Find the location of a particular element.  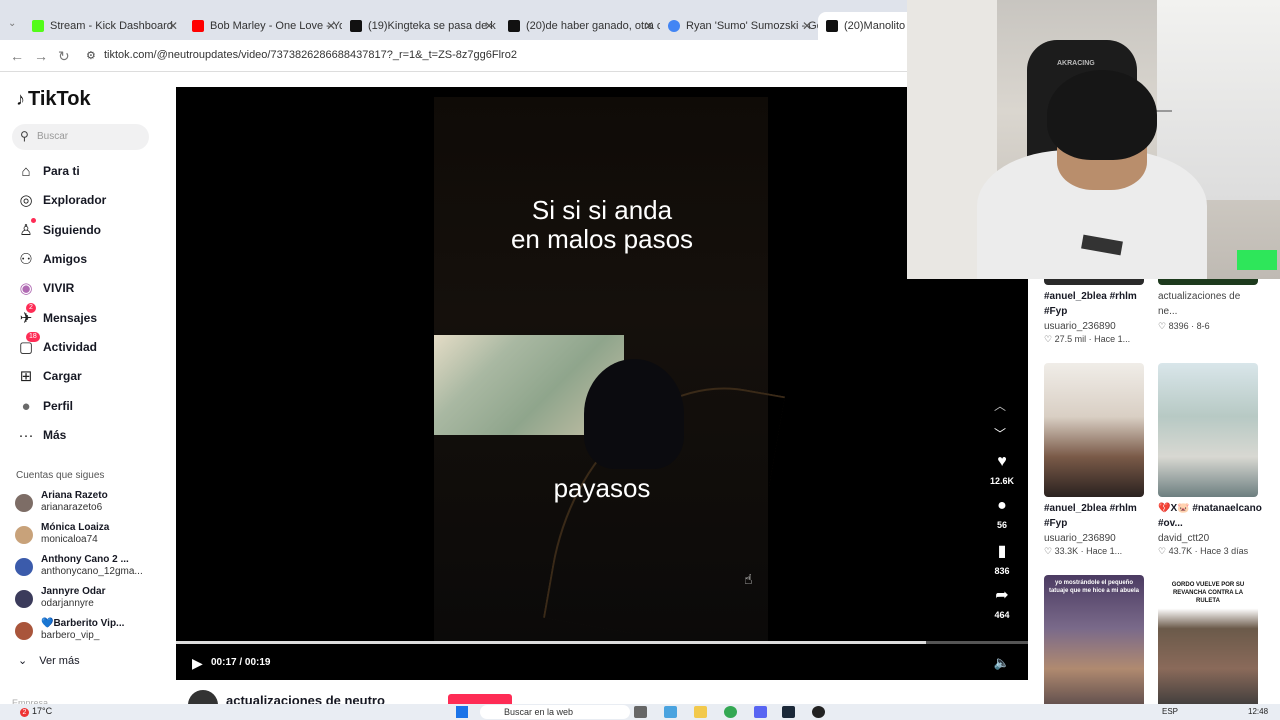

browser-tab-google: Ryan 'Sumo' Sumozski - Google ✕ is located at coordinates (739, 26).